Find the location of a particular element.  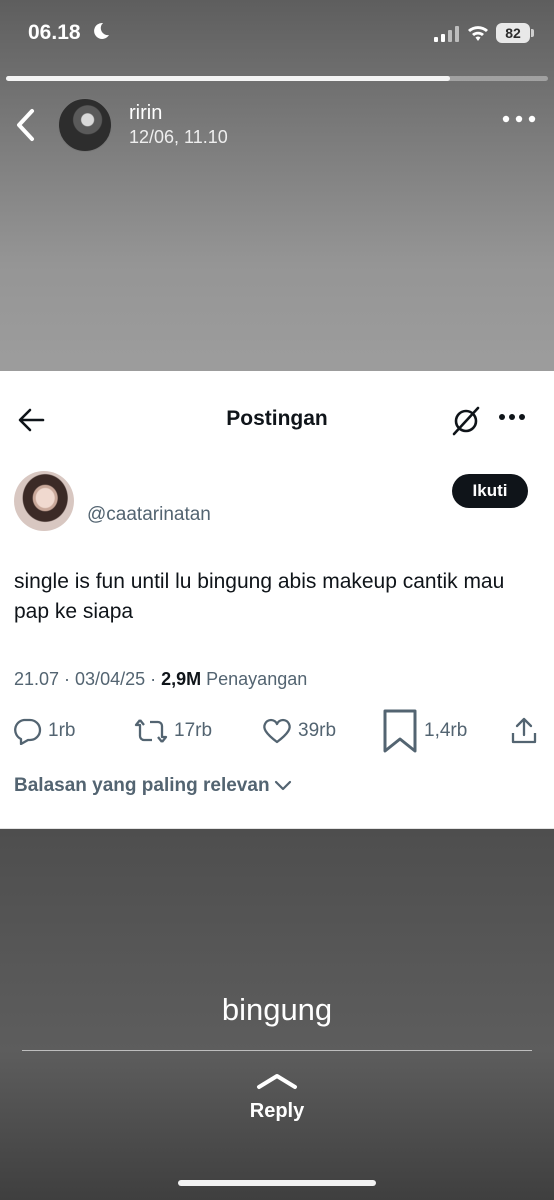

heart-icon is located at coordinates (277, 731).